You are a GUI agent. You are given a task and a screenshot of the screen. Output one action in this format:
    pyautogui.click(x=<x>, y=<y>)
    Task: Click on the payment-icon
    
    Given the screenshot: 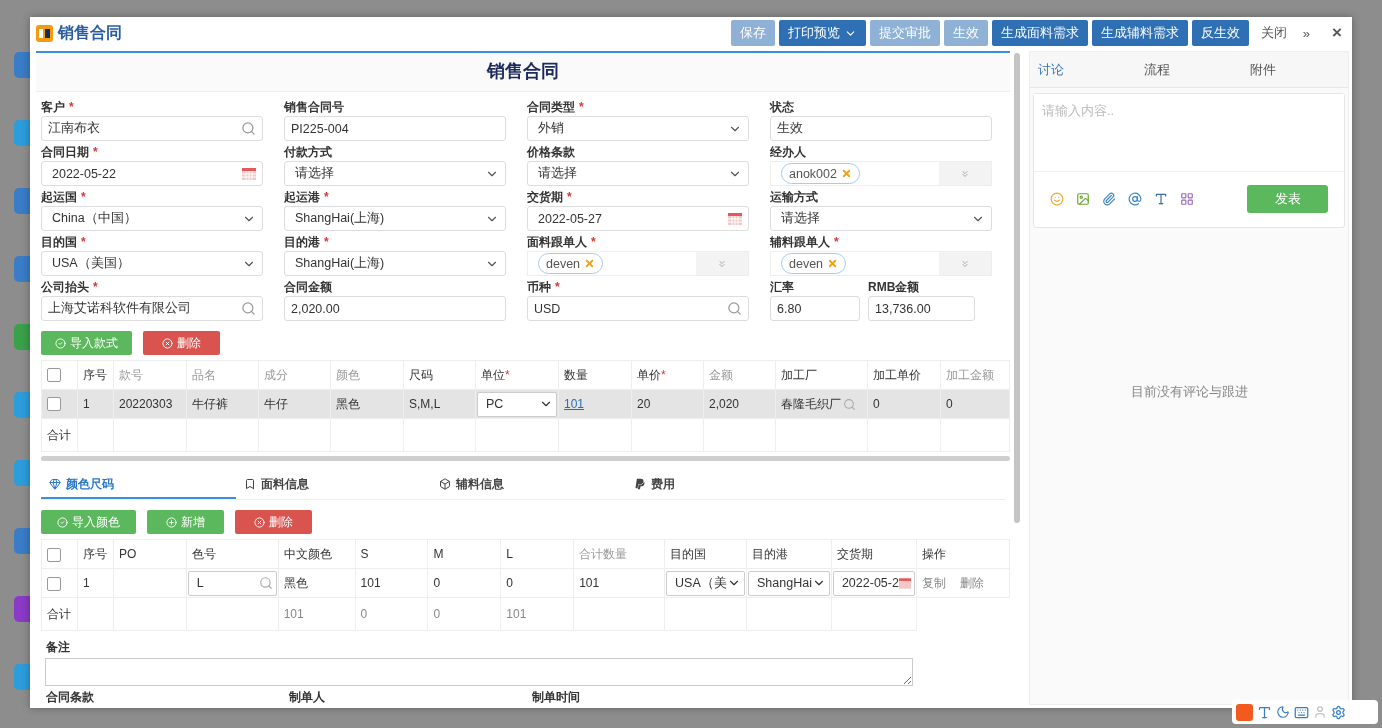 What is the action you would take?
    pyautogui.click(x=640, y=484)
    